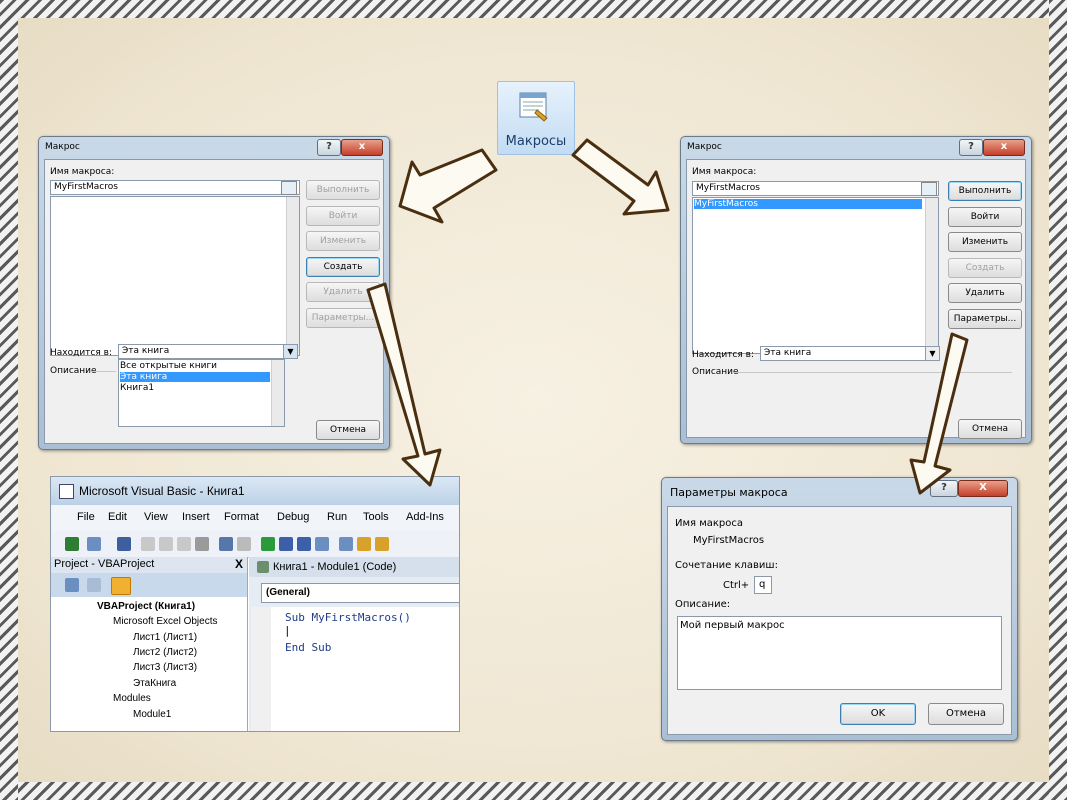  Describe the element at coordinates (939, 413) in the screenshot. I see `arrow-to-options-dialog` at that location.